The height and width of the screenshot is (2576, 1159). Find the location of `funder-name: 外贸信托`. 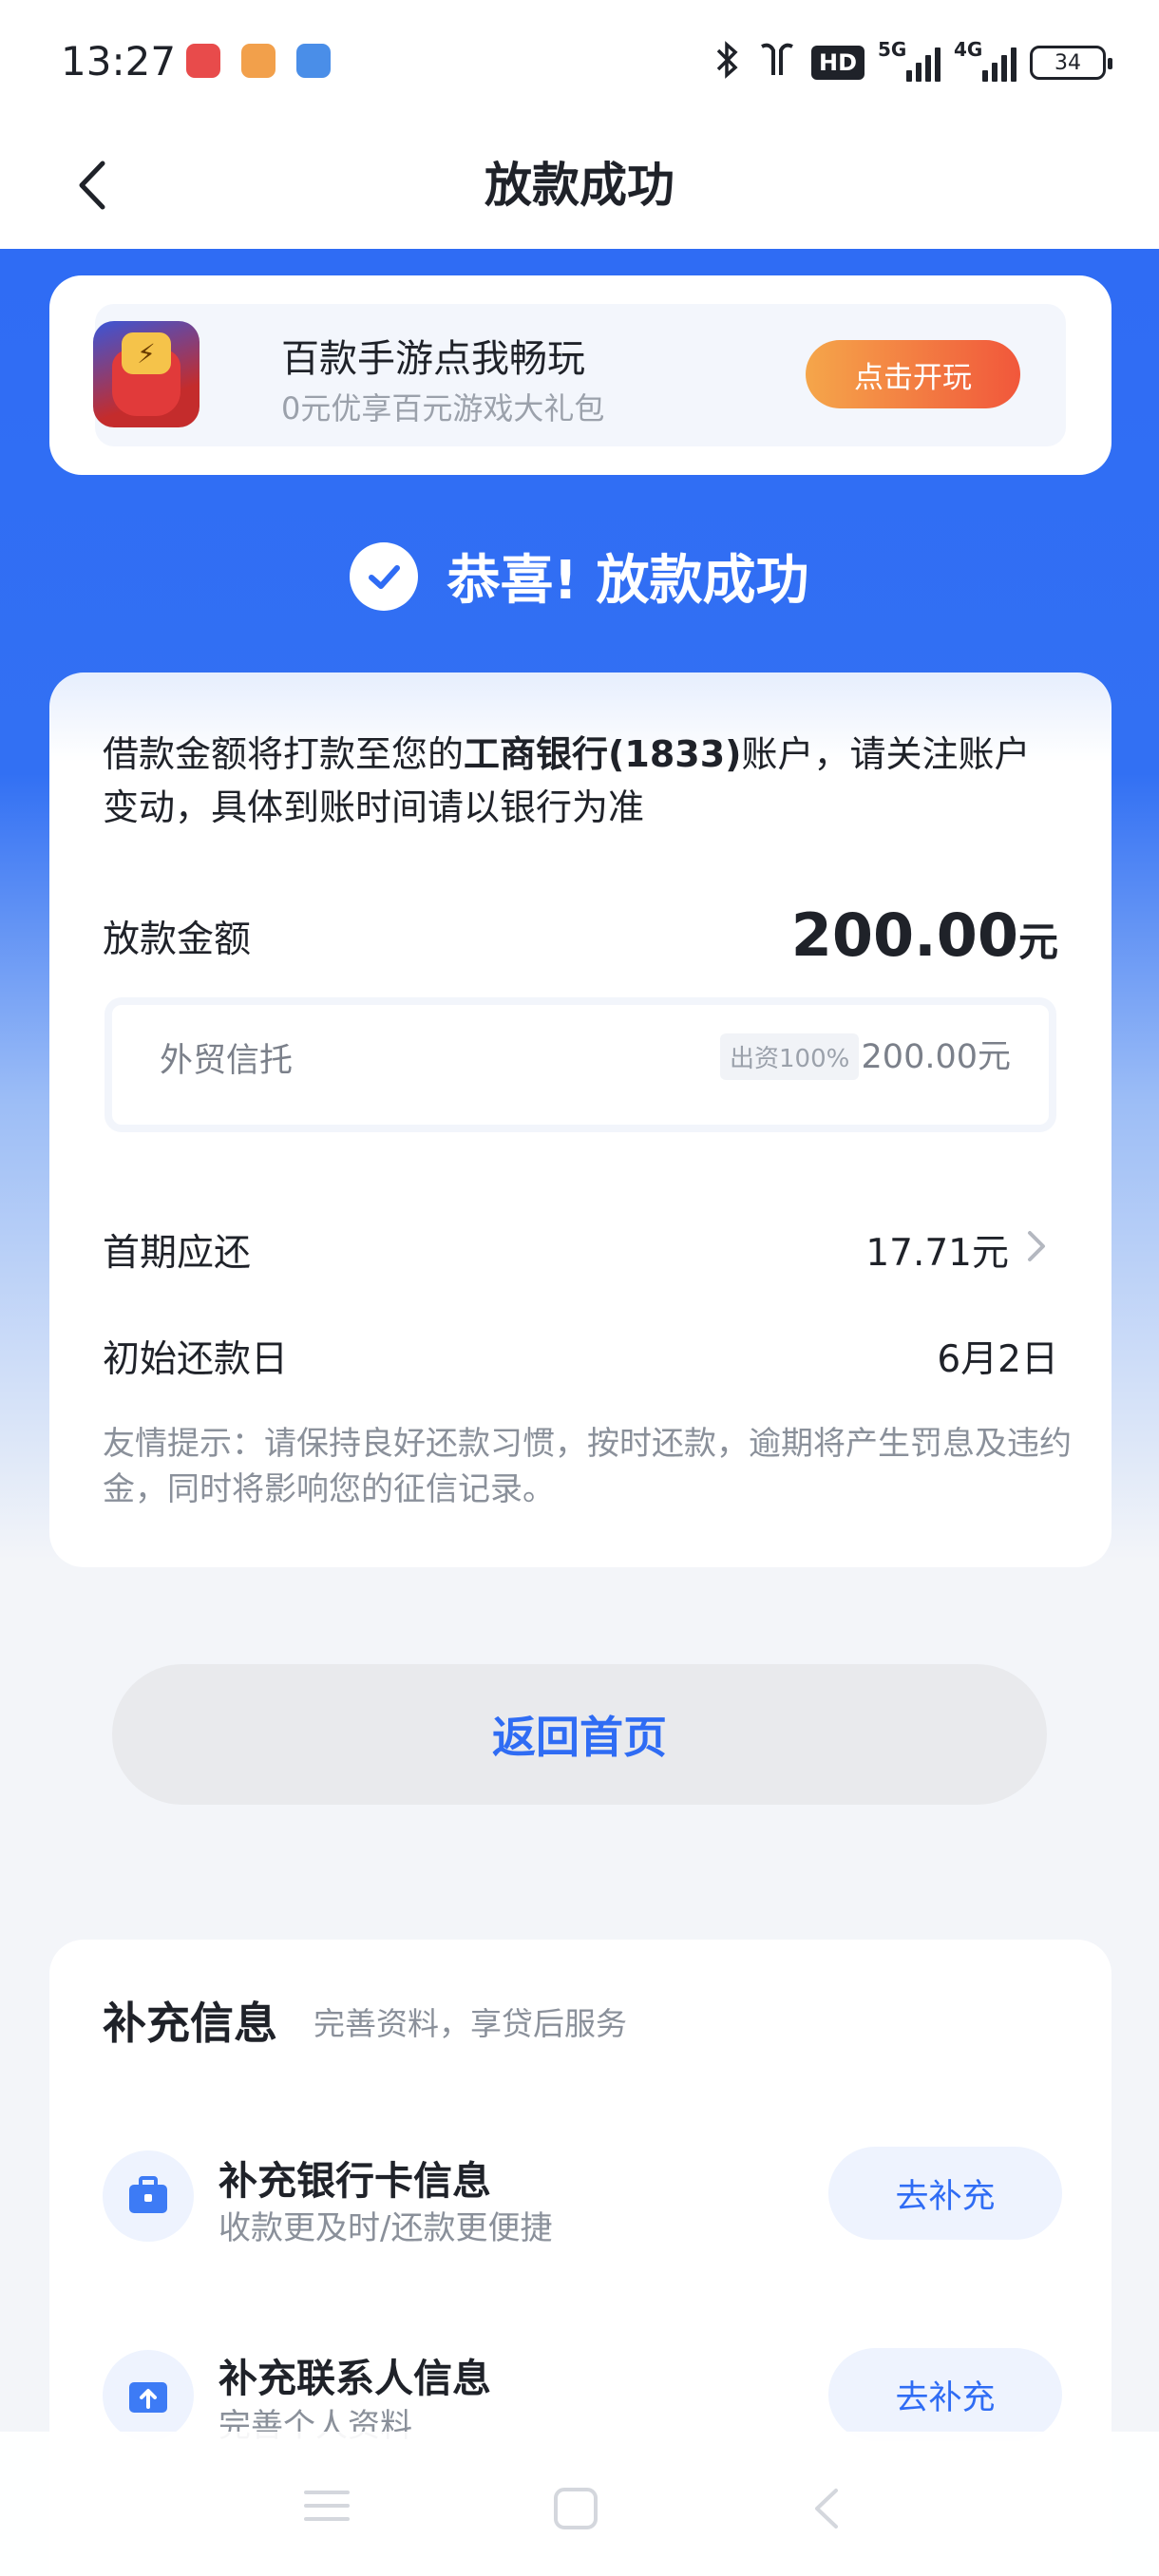

funder-name: 外贸信托 is located at coordinates (227, 1061).